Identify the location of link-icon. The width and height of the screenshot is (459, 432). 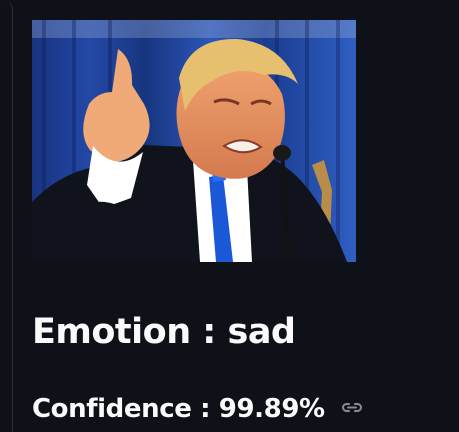
(352, 408).